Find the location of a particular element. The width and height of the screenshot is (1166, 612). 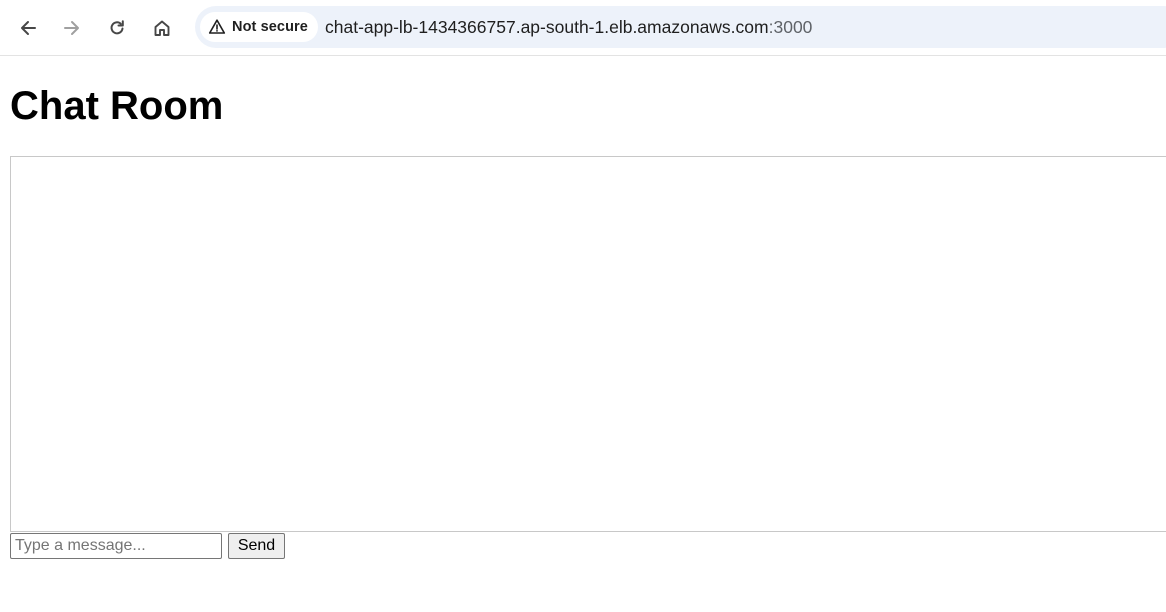

message-input is located at coordinates (116, 546).